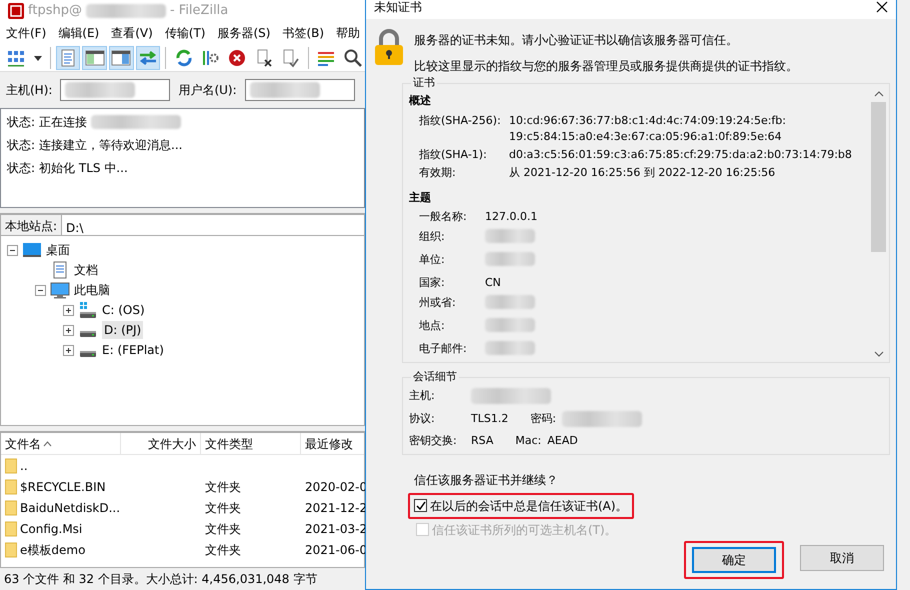 The width and height of the screenshot is (910, 590). Describe the element at coordinates (453, 154) in the screenshot. I see `field-label: 指纹(SHA-1):` at that location.